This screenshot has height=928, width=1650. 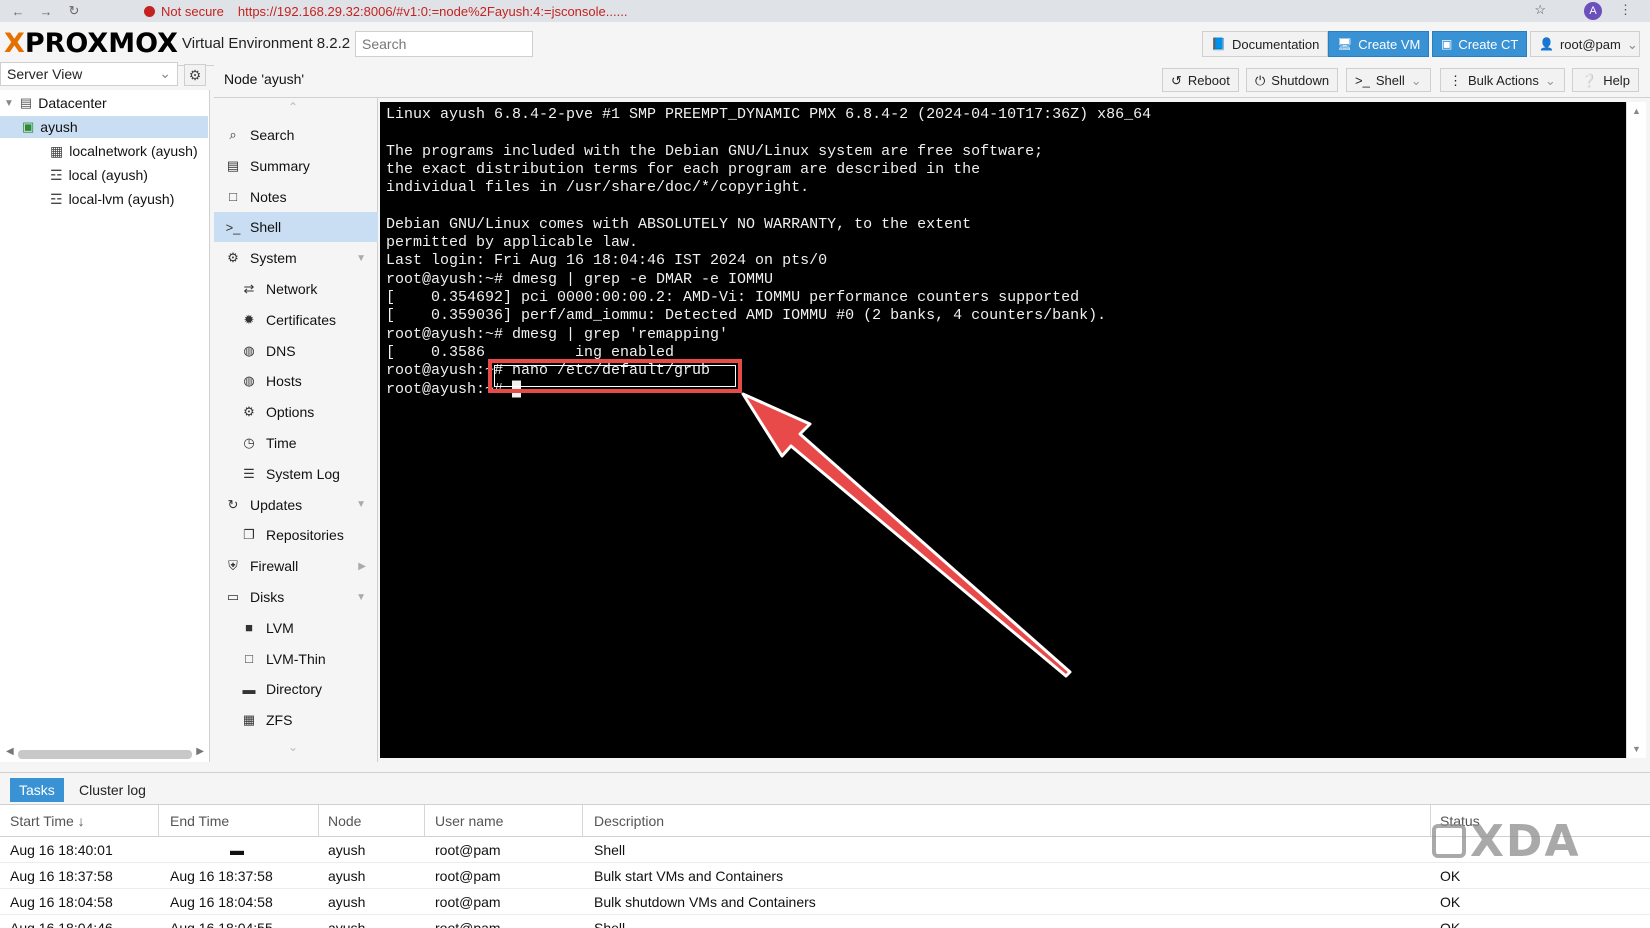 What do you see at coordinates (268, 196) in the screenshot?
I see `menu-item-label: Notes` at bounding box center [268, 196].